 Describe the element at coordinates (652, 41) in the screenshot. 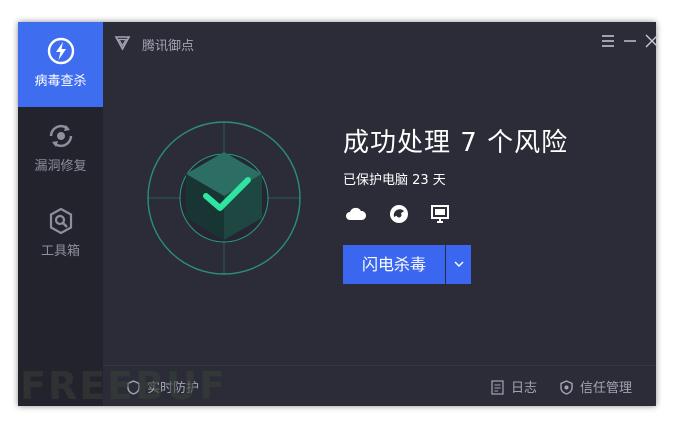

I see `close-icon` at that location.